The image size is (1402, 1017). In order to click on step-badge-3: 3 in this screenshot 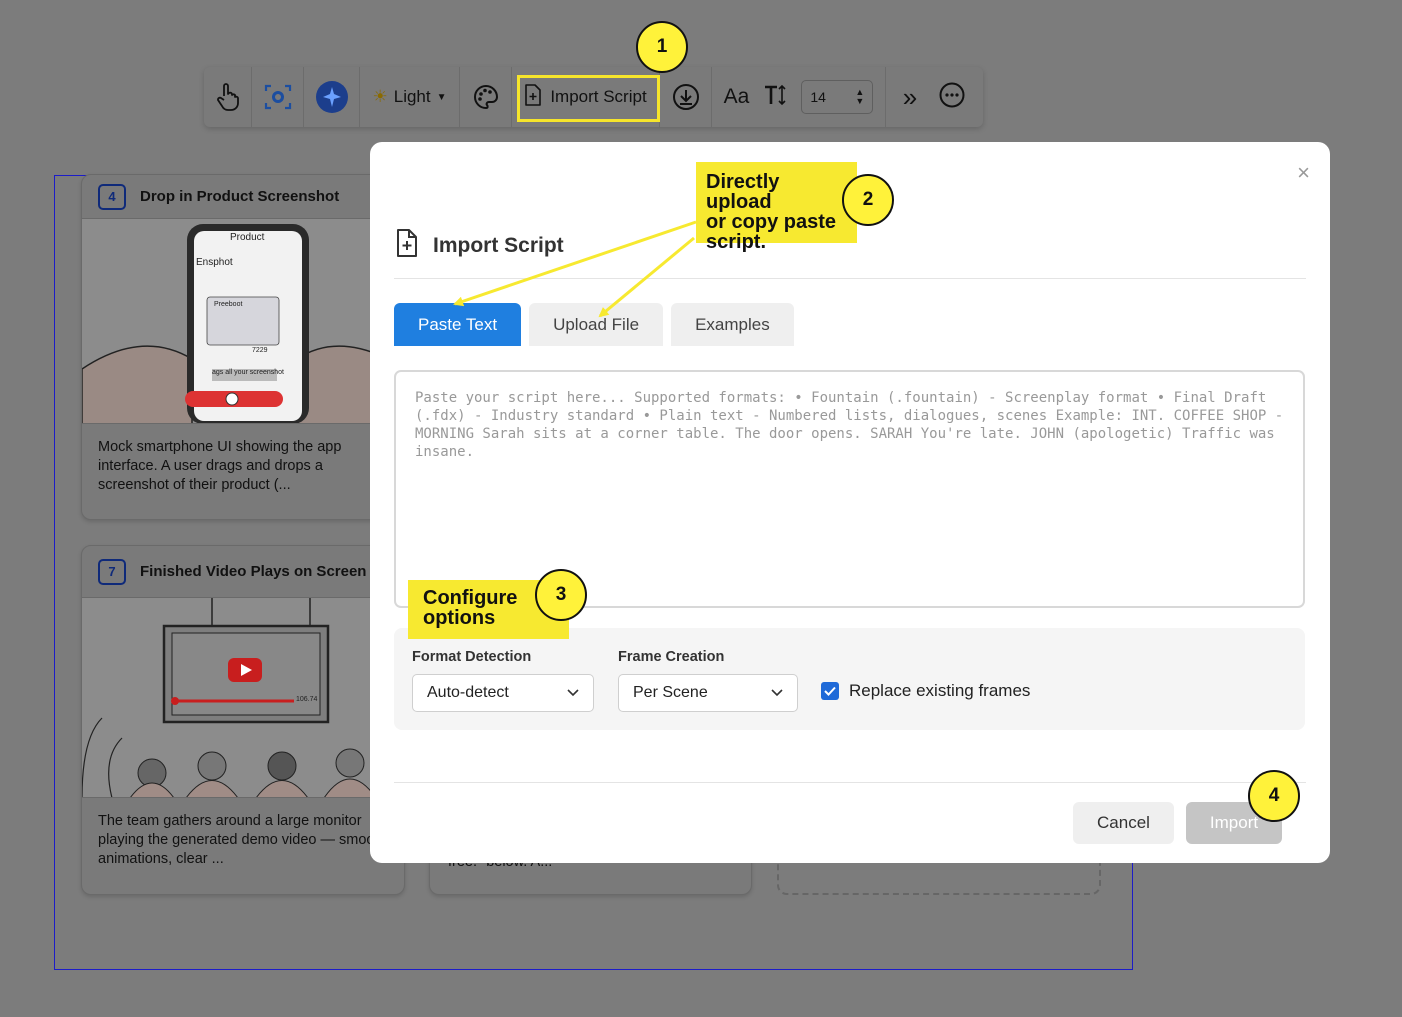, I will do `click(561, 595)`.